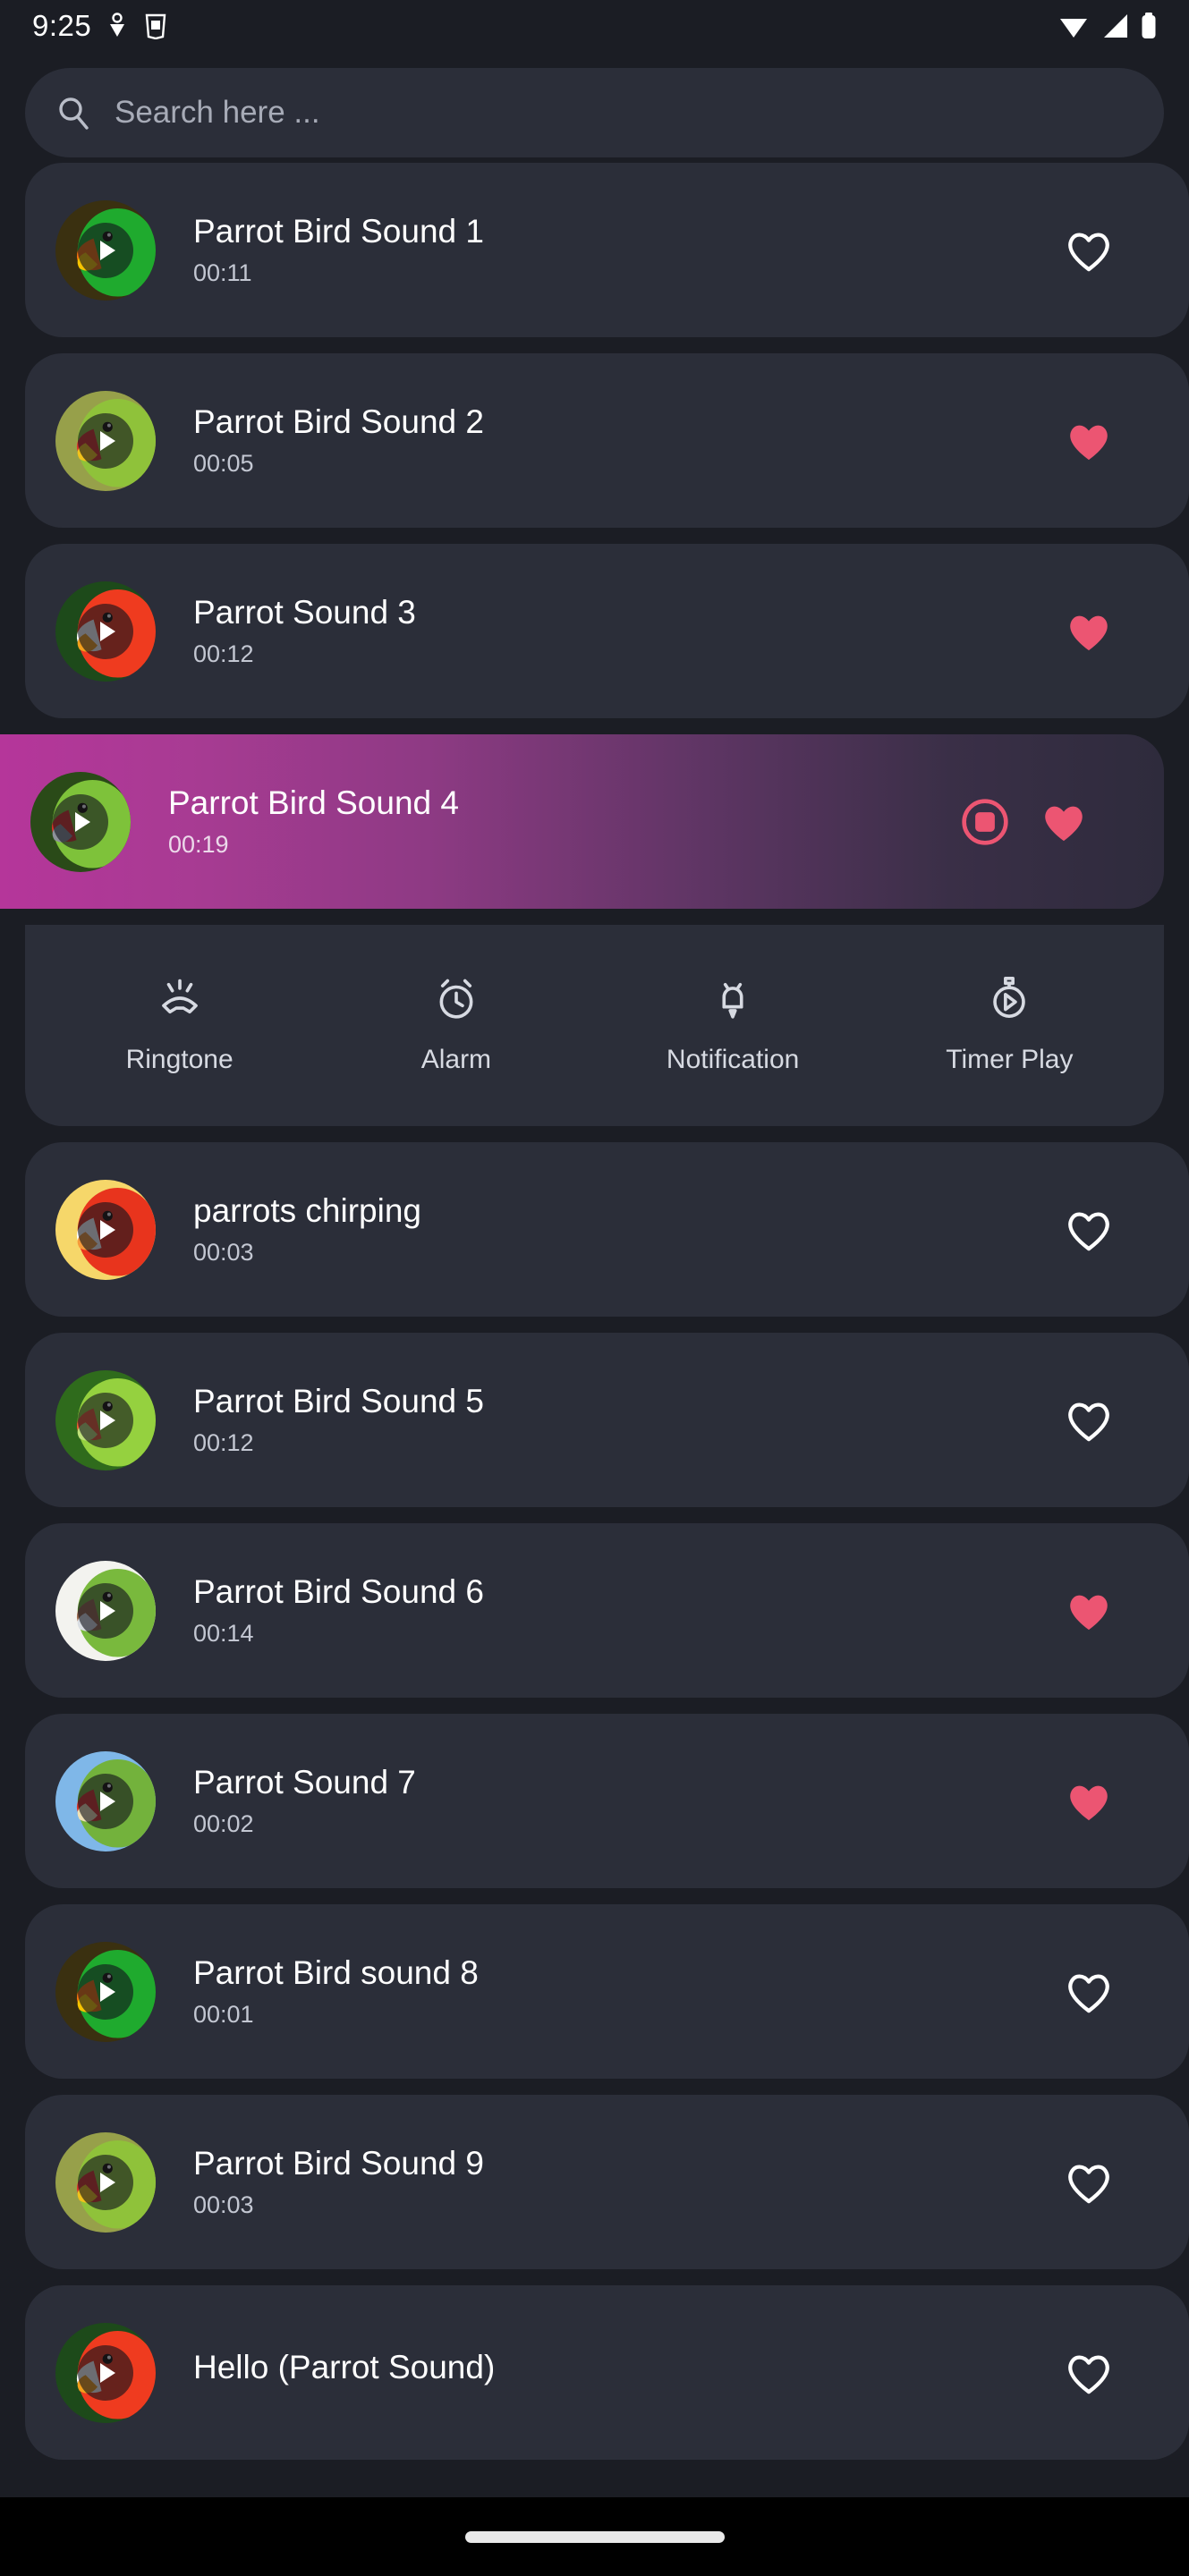  I want to click on notification-bell-icon, so click(732, 1000).